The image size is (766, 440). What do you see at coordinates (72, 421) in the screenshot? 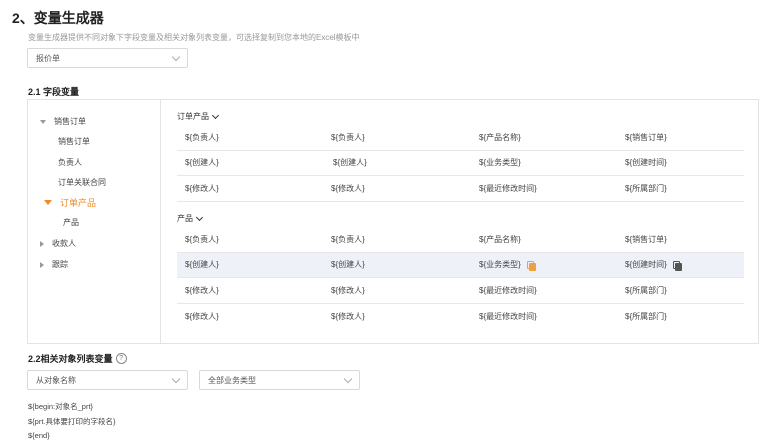
I see `code-line-field: ${prt.具体要打印的字段名}` at bounding box center [72, 421].